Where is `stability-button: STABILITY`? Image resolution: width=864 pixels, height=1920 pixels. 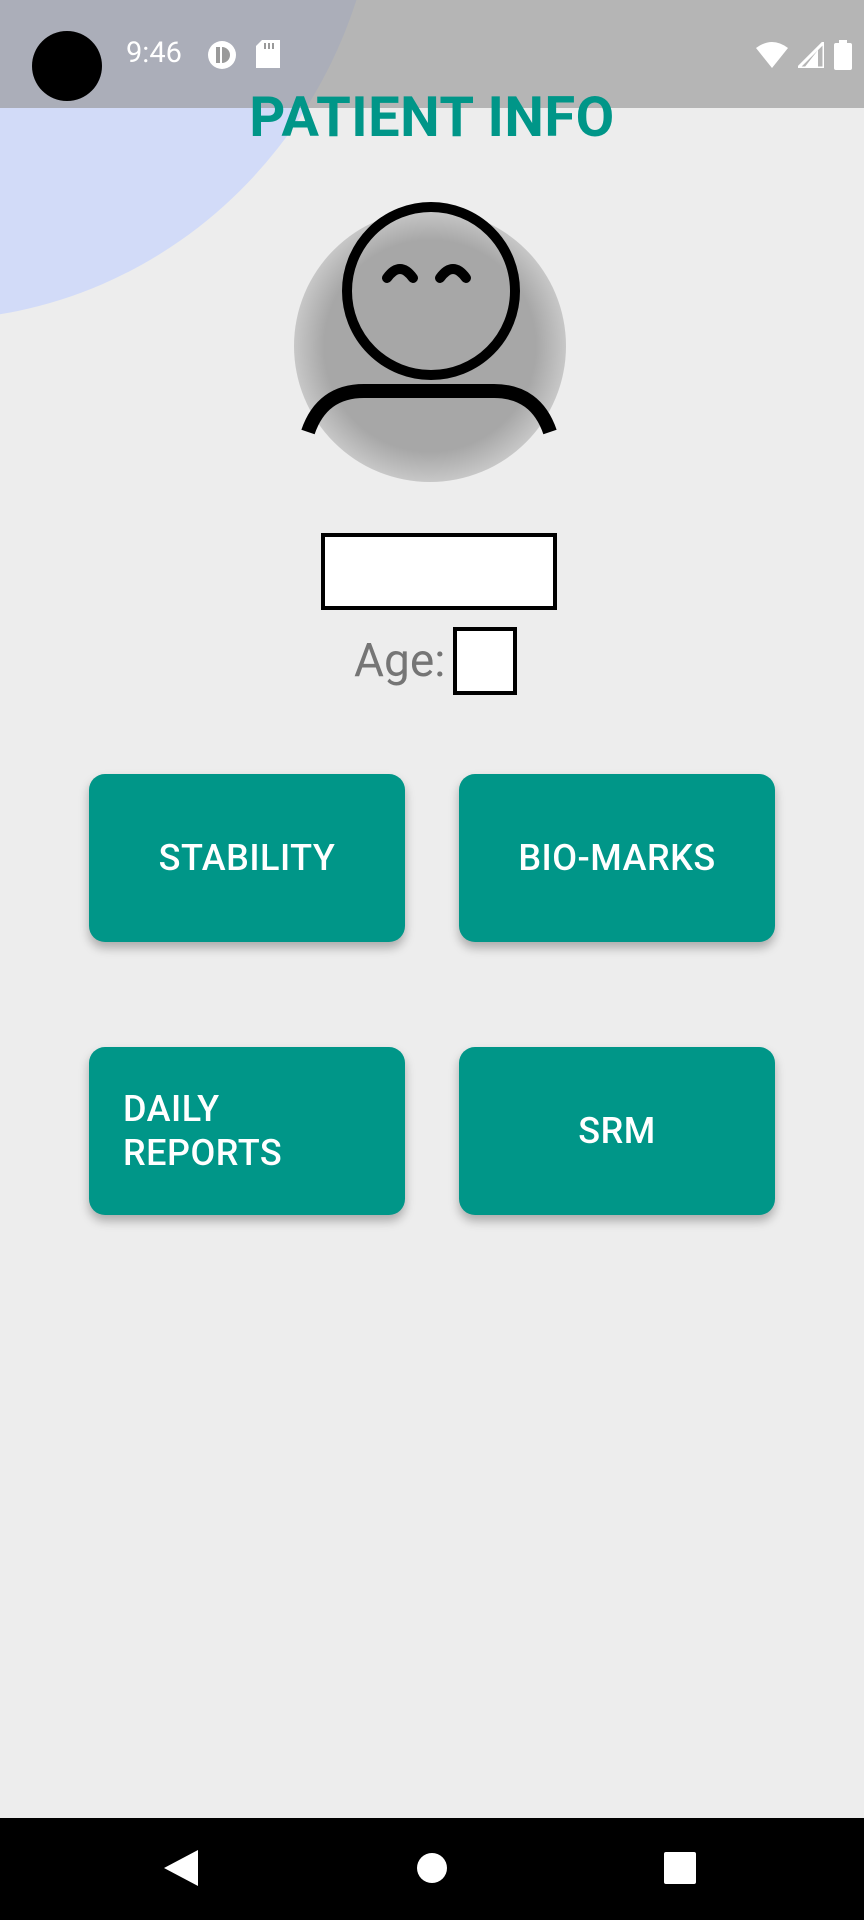
stability-button: STABILITY is located at coordinates (247, 858).